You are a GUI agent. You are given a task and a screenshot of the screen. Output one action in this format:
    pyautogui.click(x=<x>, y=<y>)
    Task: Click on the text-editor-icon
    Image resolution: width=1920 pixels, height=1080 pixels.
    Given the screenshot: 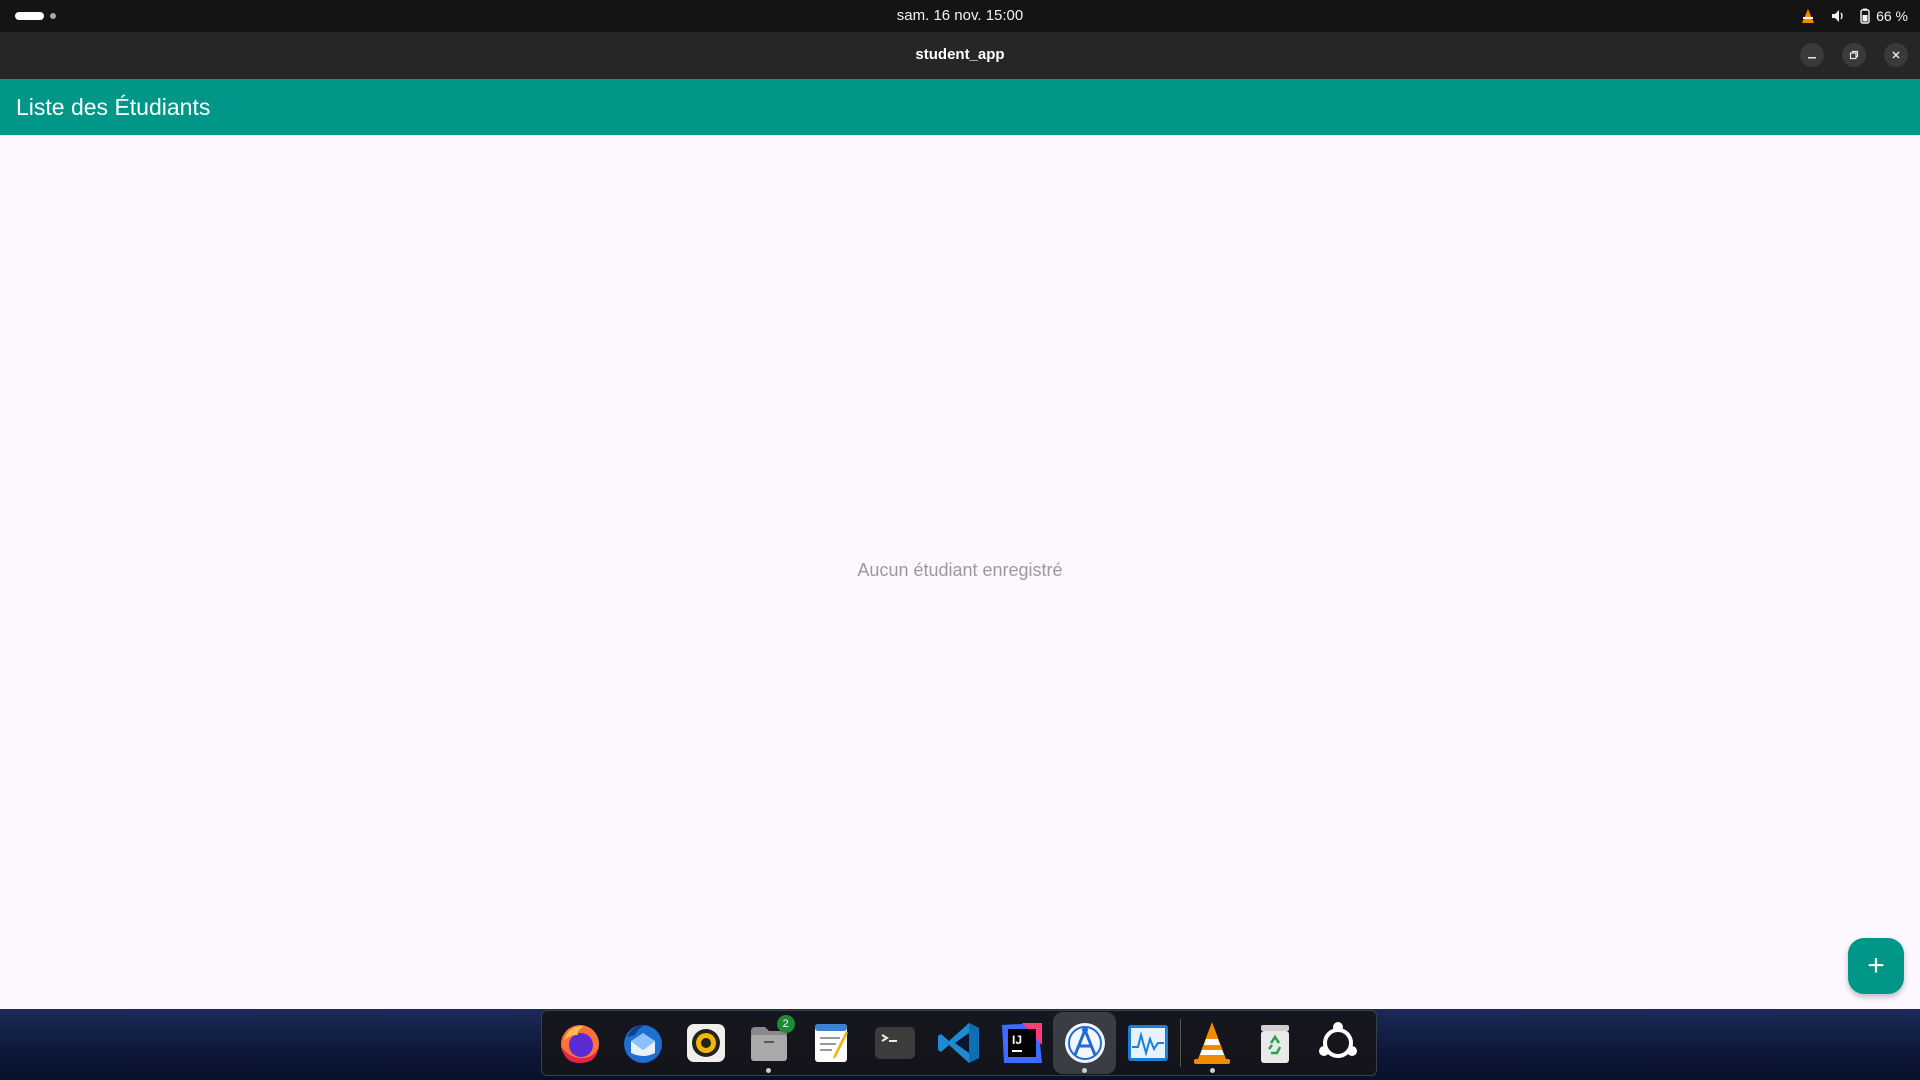 What is the action you would take?
    pyautogui.click(x=832, y=1043)
    